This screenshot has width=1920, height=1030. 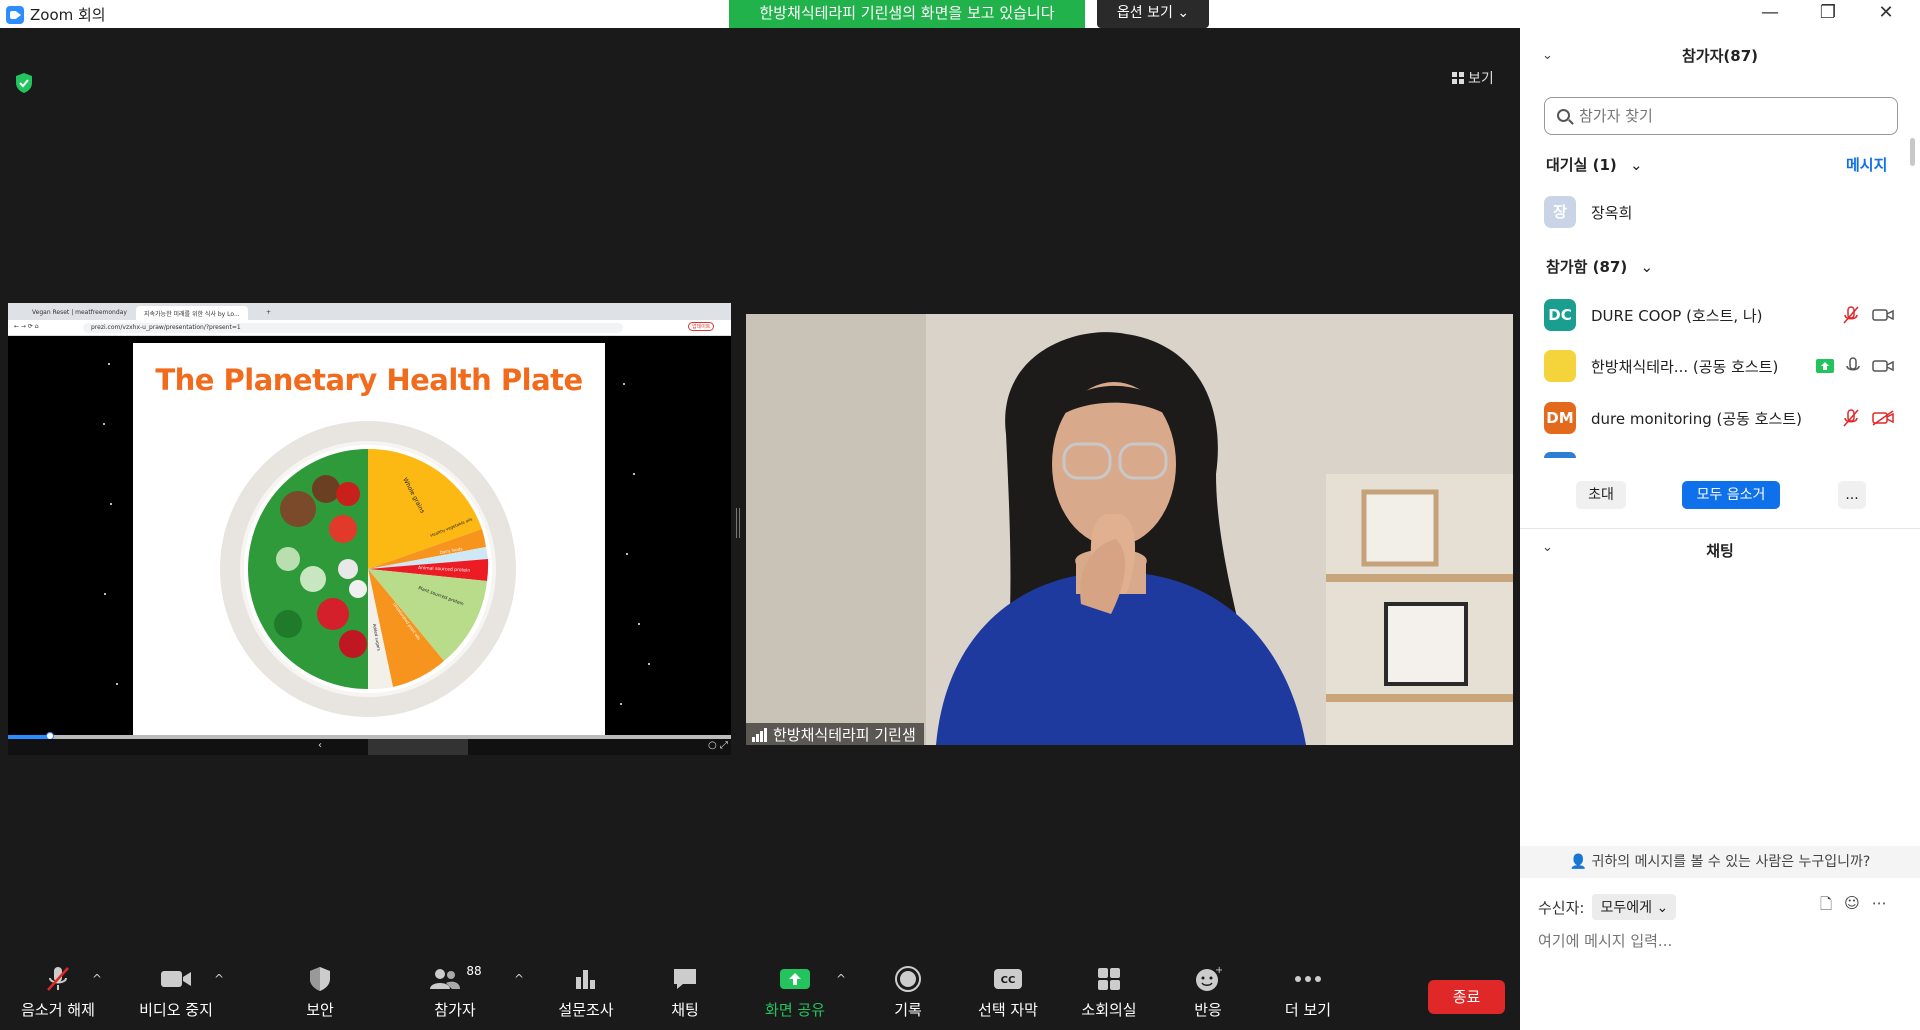 What do you see at coordinates (1826, 906) in the screenshot?
I see `file-icon: 🗋` at bounding box center [1826, 906].